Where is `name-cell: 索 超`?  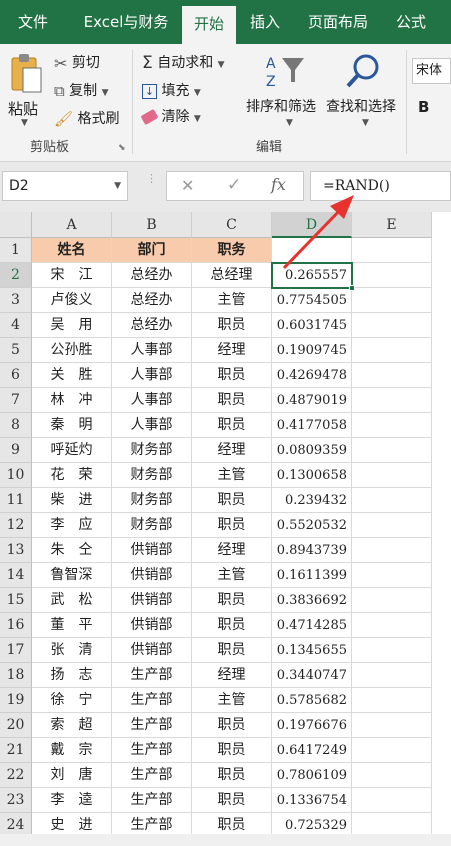
name-cell: 索 超 is located at coordinates (72, 725).